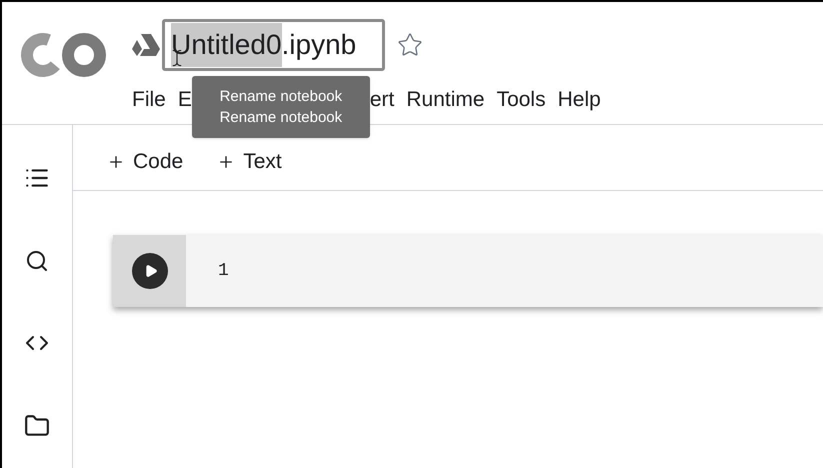  Describe the element at coordinates (149, 100) in the screenshot. I see `menu-item: File` at that location.